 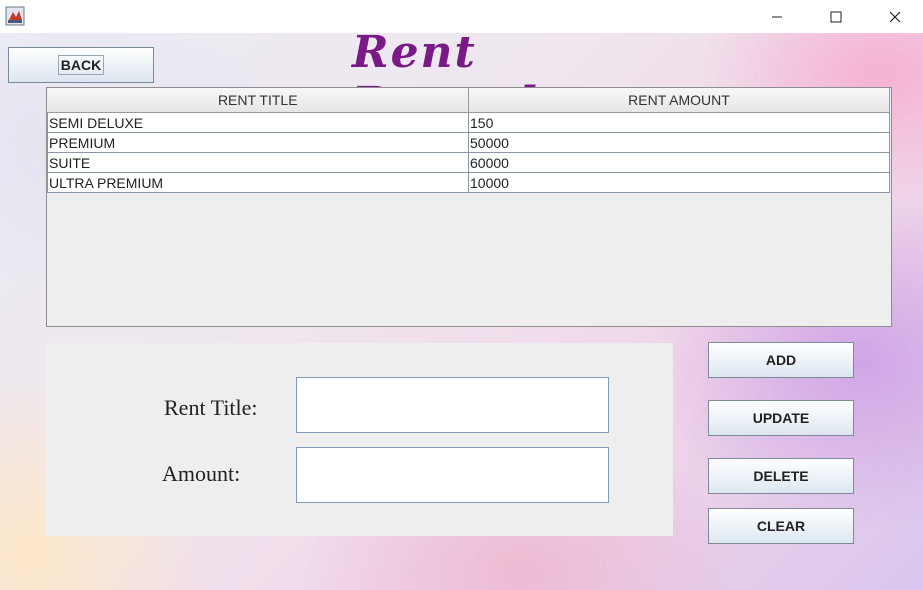 What do you see at coordinates (679, 182) in the screenshot?
I see `rent-amount-cell: 10000` at bounding box center [679, 182].